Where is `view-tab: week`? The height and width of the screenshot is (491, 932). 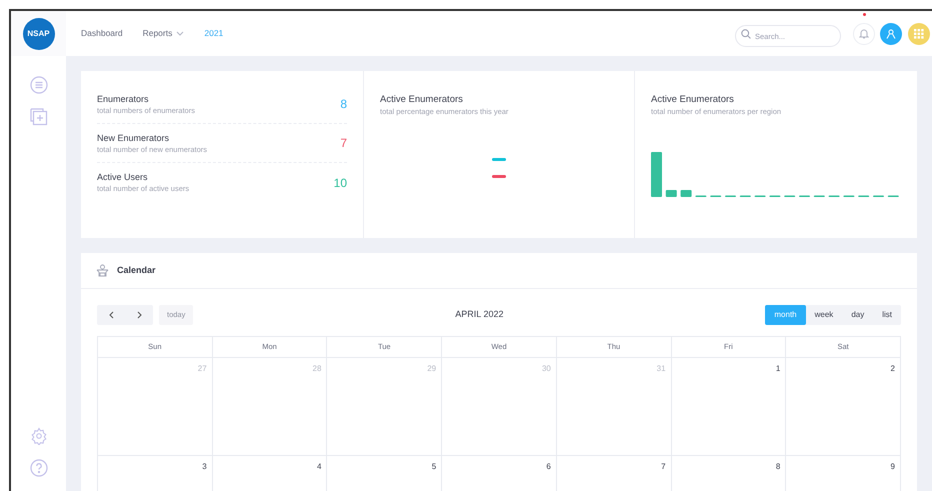 view-tab: week is located at coordinates (824, 315).